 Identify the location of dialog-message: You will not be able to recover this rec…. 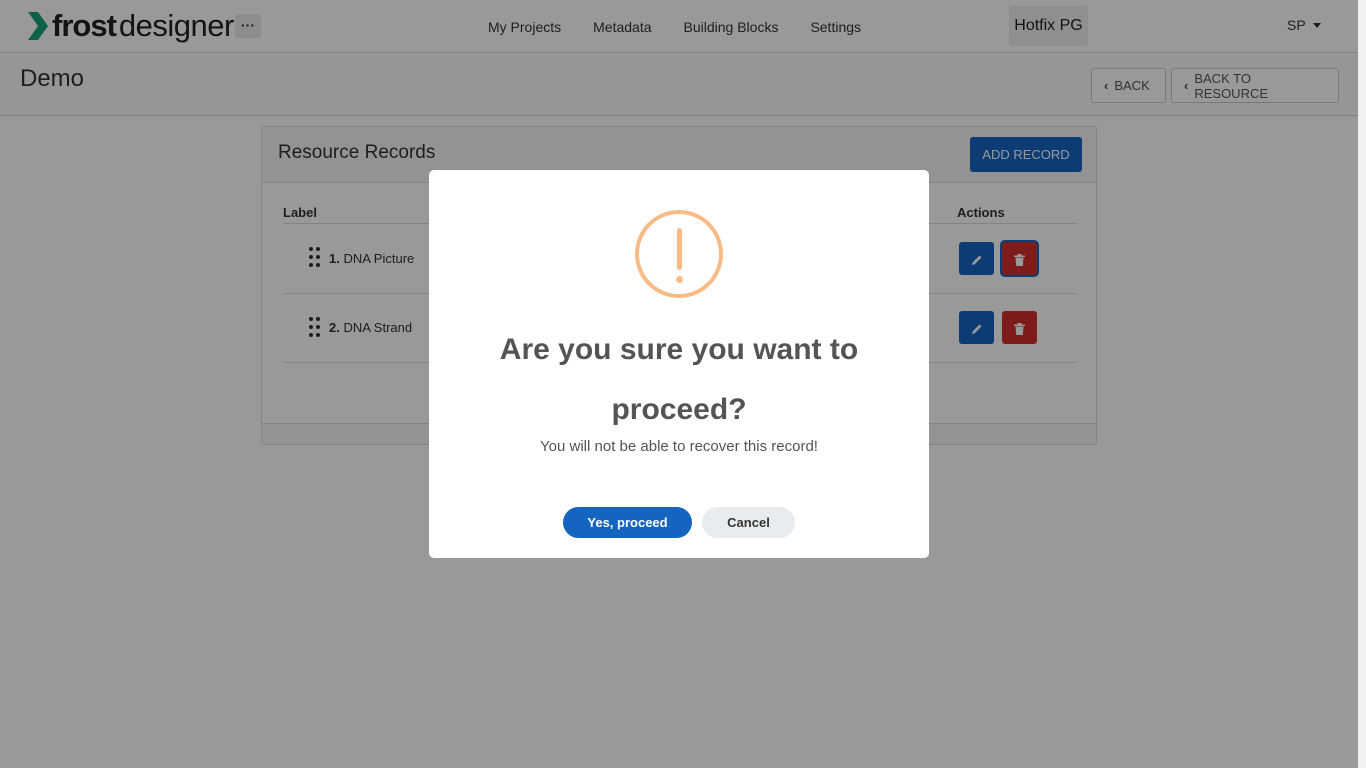
(679, 446).